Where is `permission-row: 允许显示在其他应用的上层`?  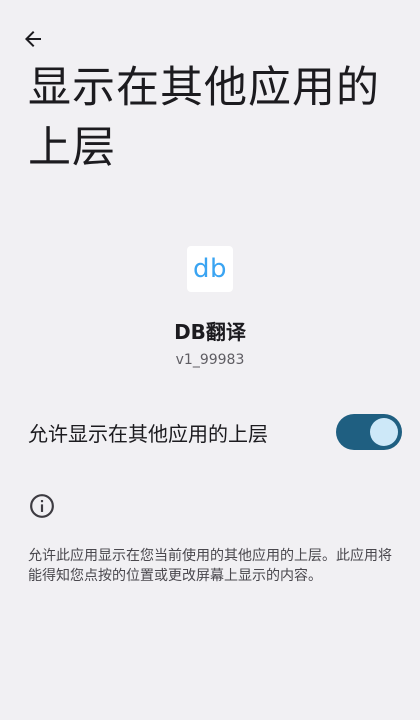
permission-row: 允许显示在其他应用的上层 is located at coordinates (210, 433).